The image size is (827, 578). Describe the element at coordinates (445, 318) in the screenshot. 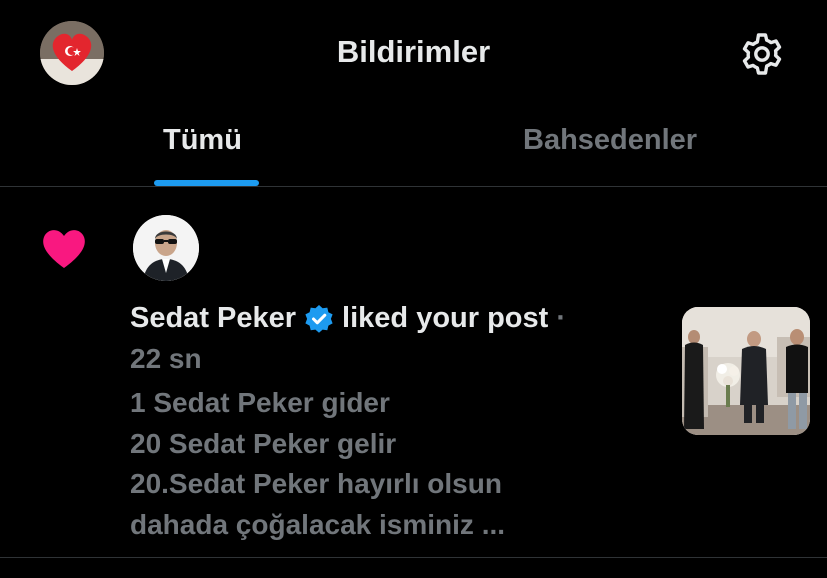

I see `action-text: liked your post` at that location.